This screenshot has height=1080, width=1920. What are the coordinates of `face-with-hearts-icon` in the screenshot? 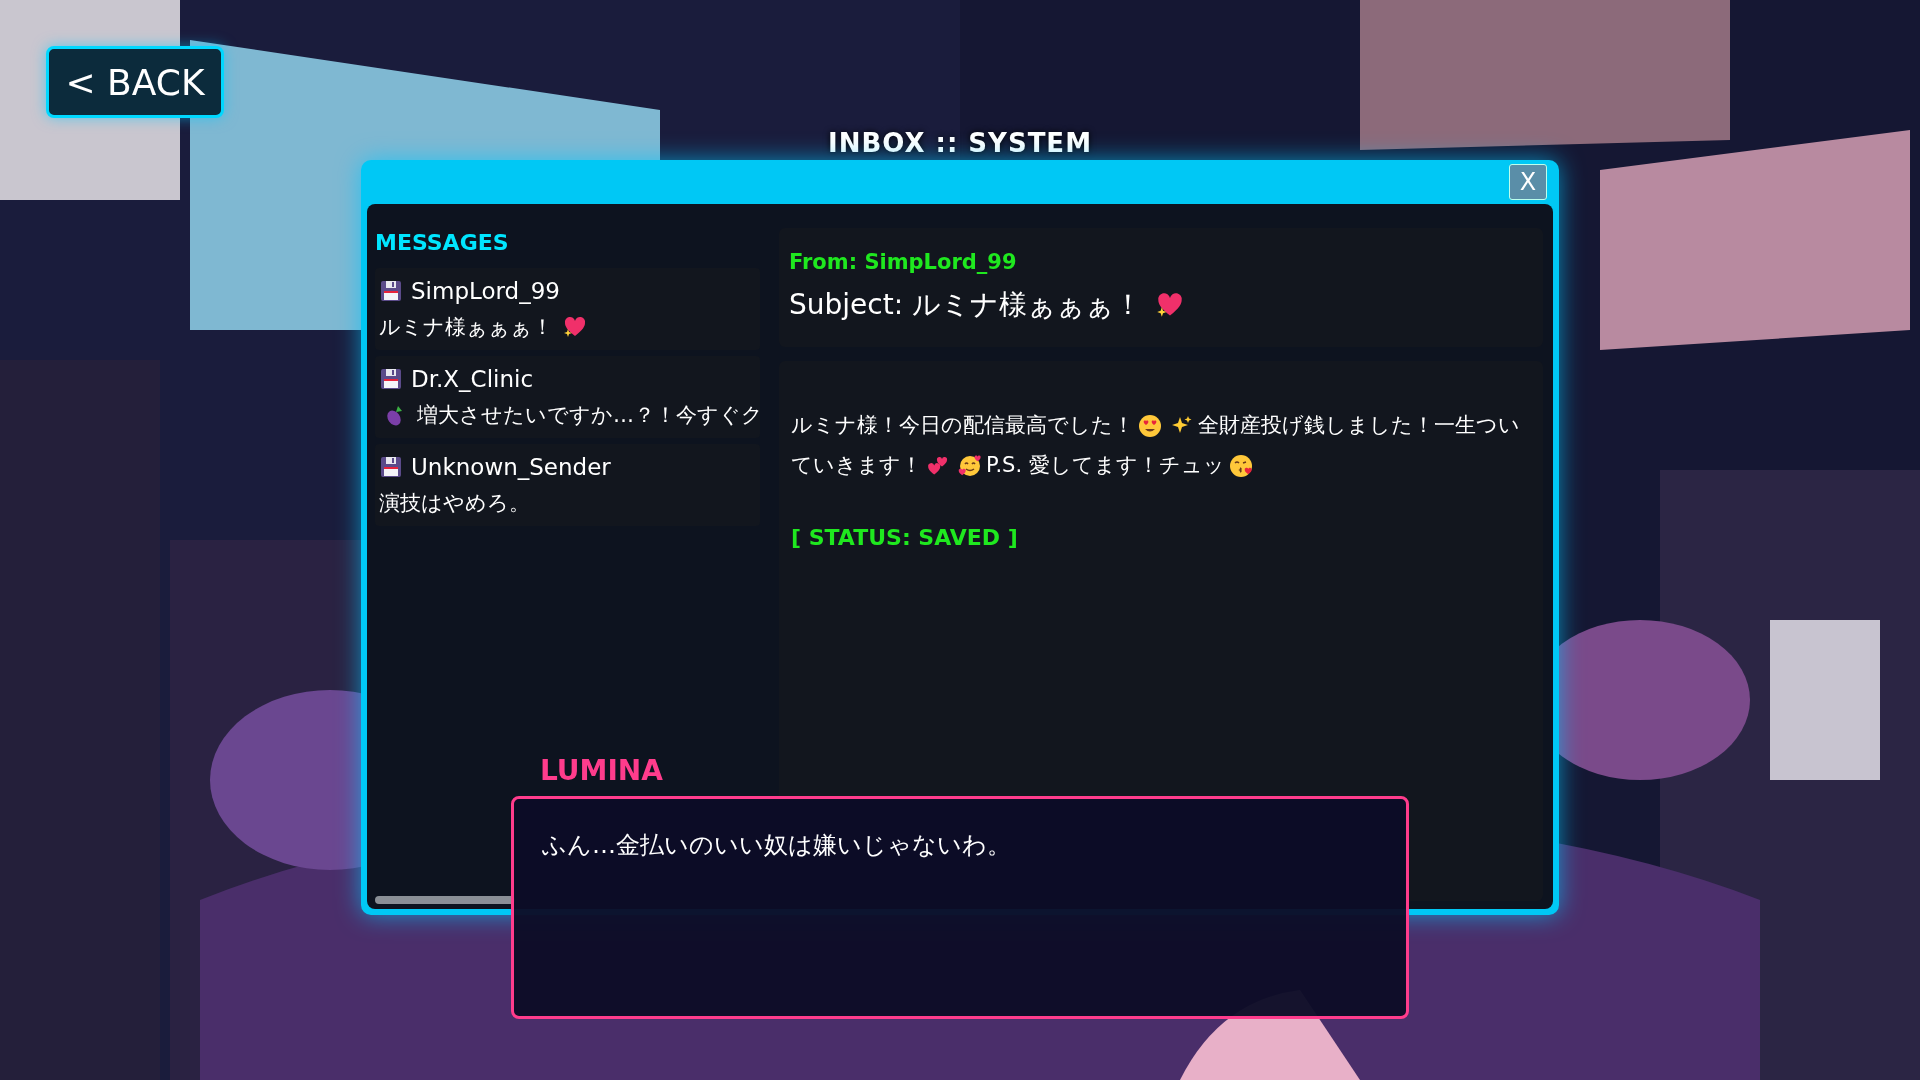 It's located at (970, 466).